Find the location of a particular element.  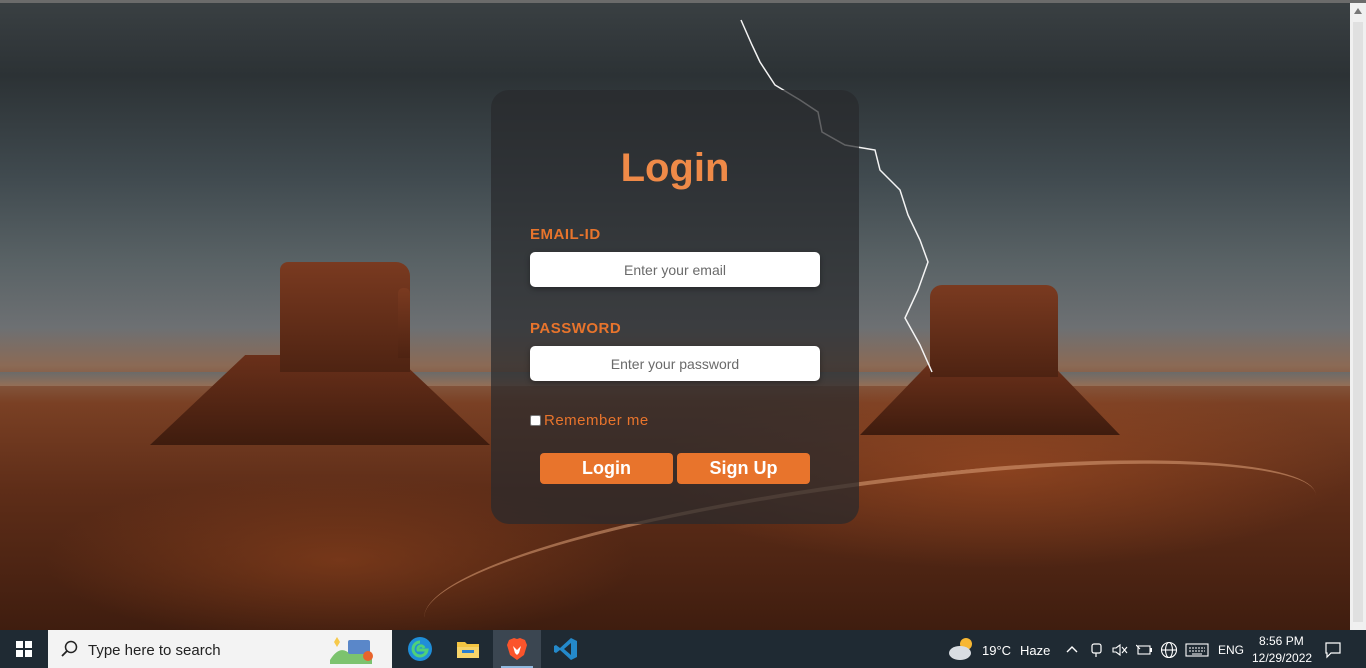

taskbar-edge is located at coordinates (420, 649).